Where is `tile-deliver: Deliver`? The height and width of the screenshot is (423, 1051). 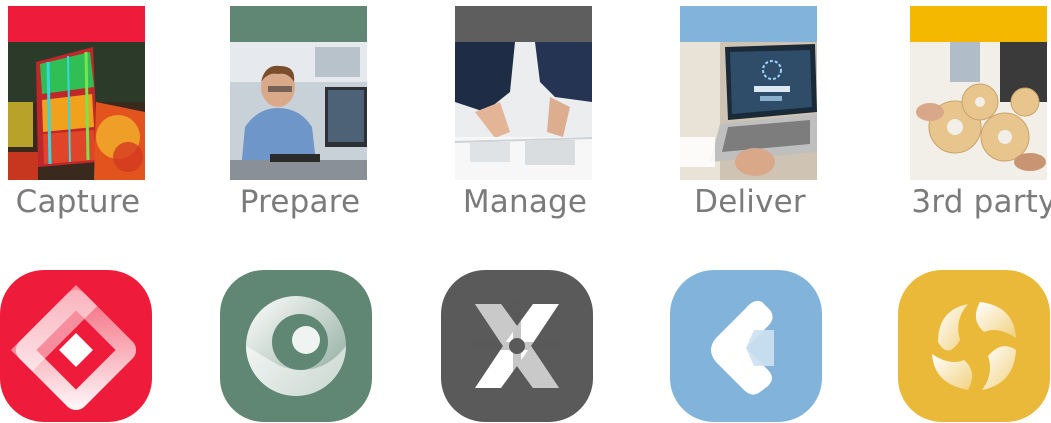 tile-deliver: Deliver is located at coordinates (746, 211).